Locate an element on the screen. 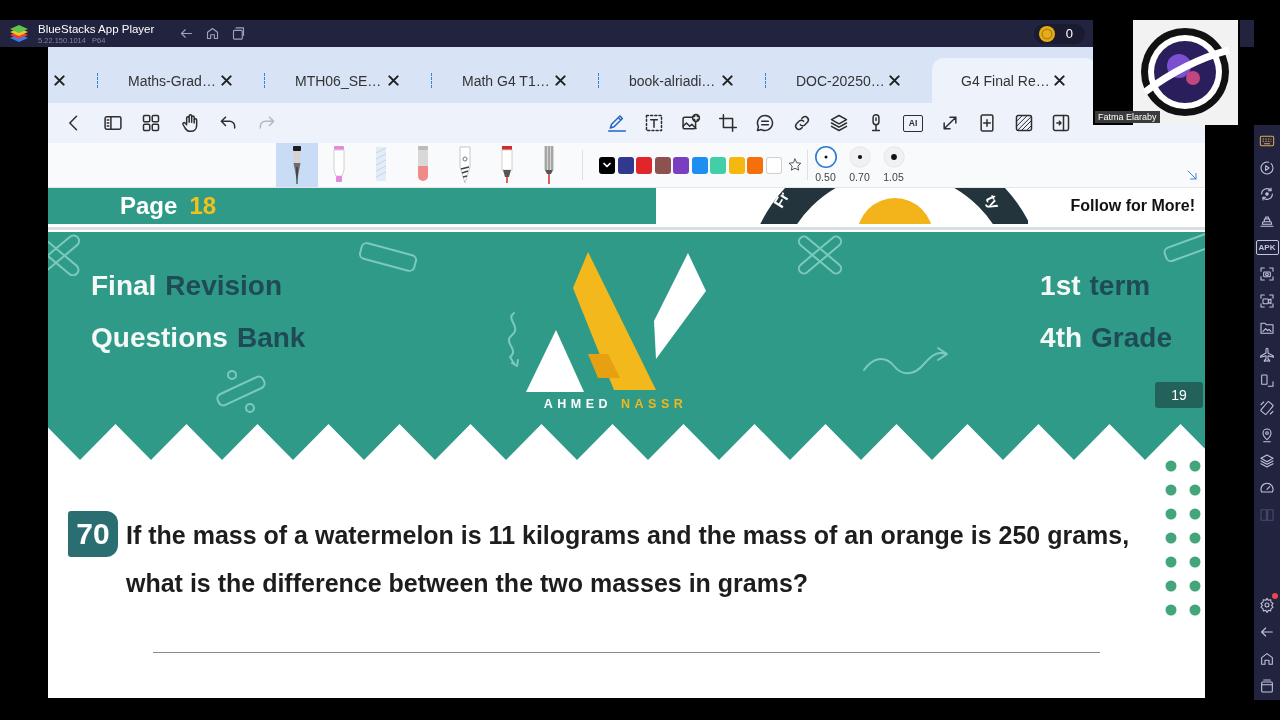 Image resolution: width=1280 pixels, height=720 pixels. ai-button: AI is located at coordinates (913, 123).